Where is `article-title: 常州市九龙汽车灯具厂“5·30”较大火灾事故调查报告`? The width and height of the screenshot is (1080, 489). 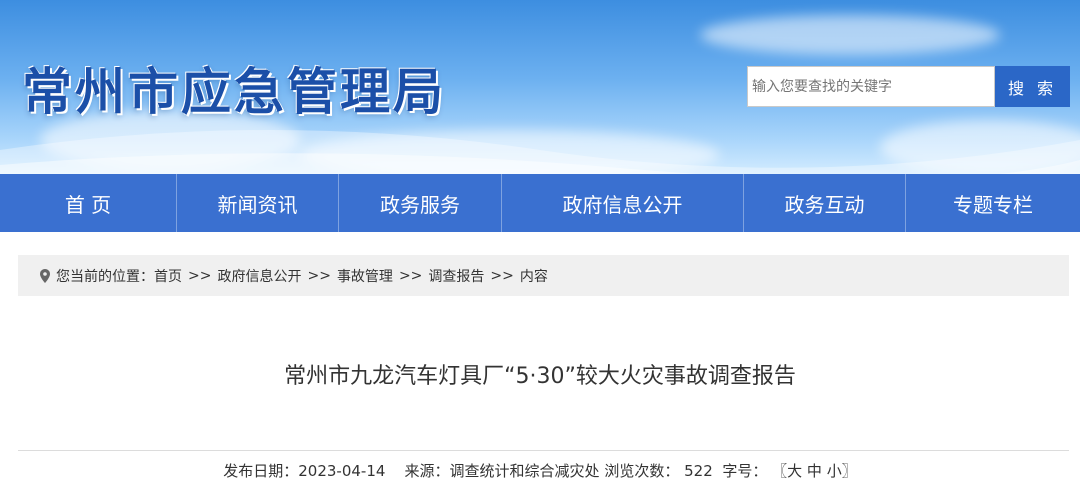 article-title: 常州市九龙汽车灯具厂“5·30”较大火灾事故调查报告 is located at coordinates (540, 376).